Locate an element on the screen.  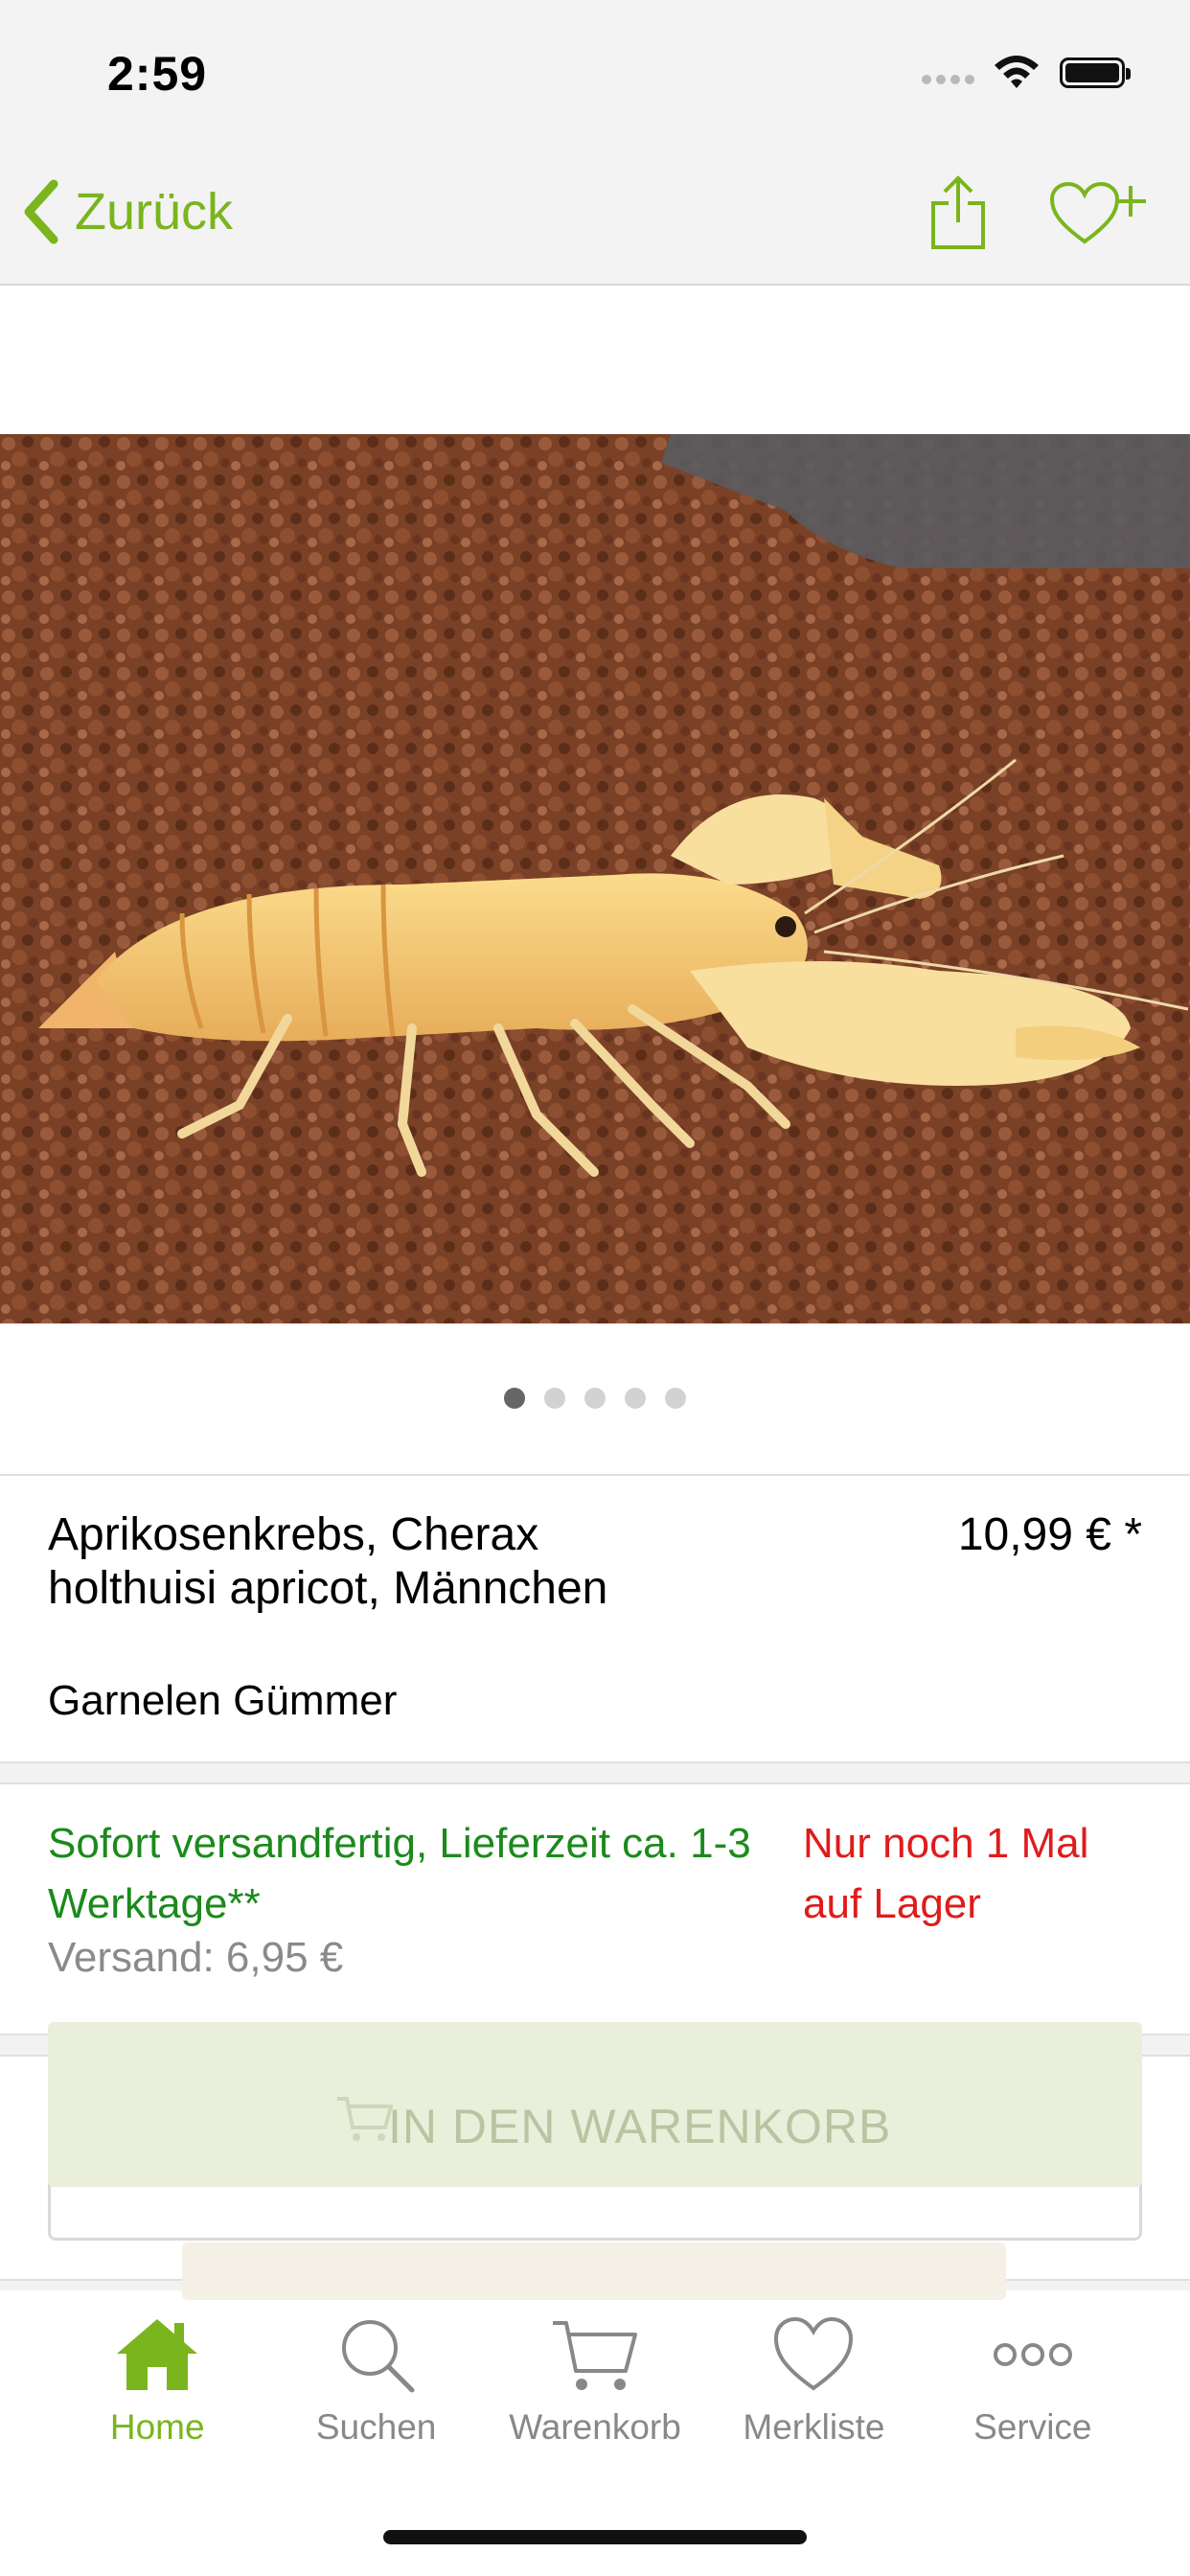
home-indicator is located at coordinates (595, 2537).